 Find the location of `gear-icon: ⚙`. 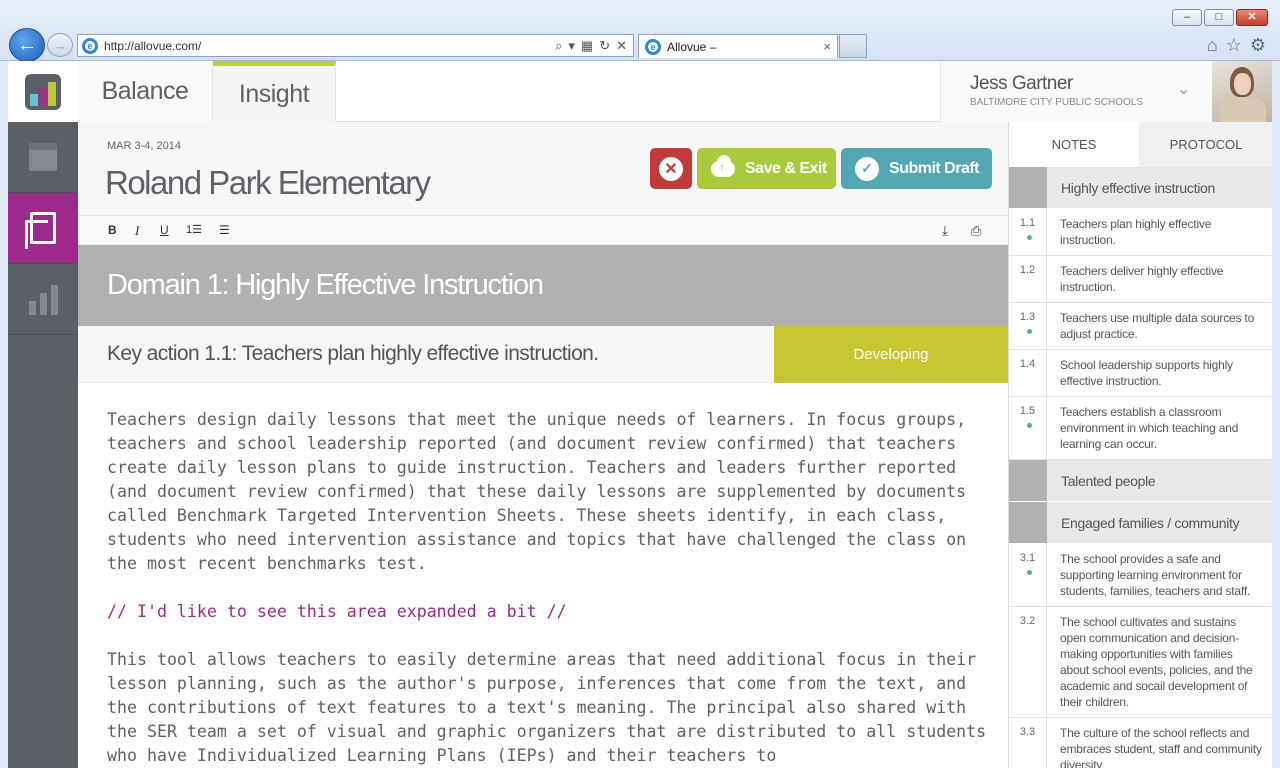

gear-icon: ⚙ is located at coordinates (1258, 45).